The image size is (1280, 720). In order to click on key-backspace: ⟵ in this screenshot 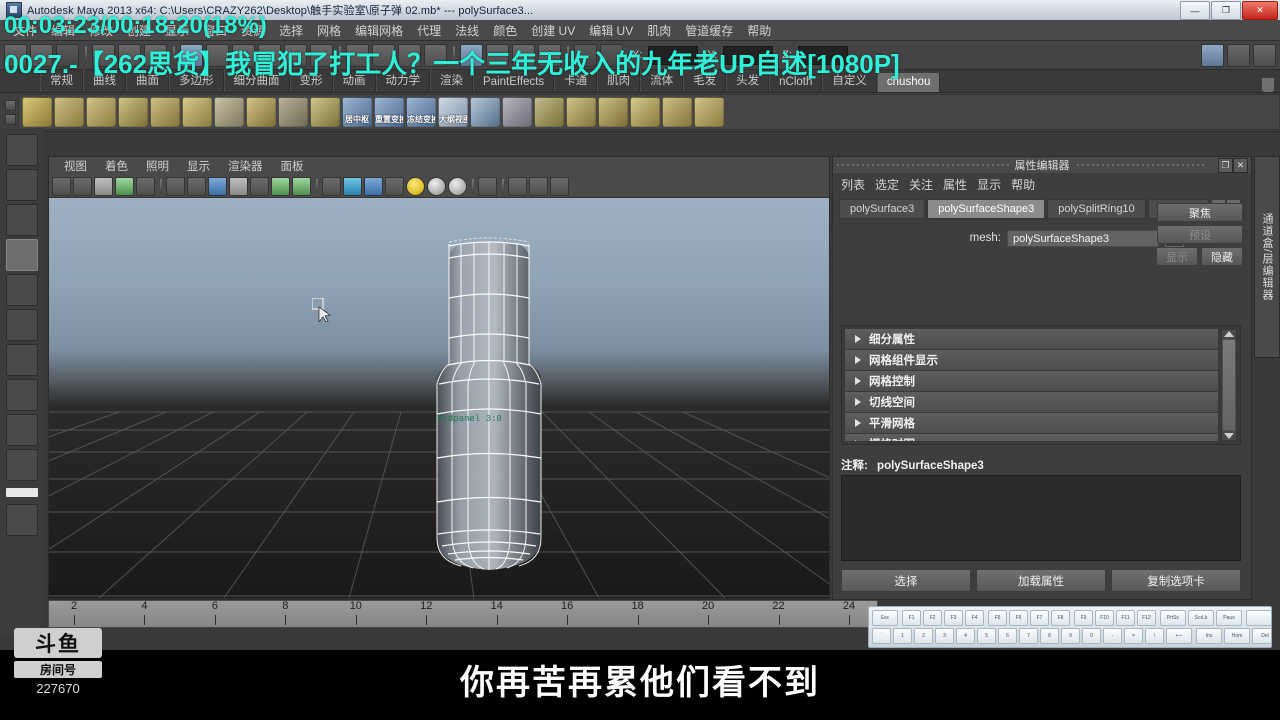, I will do `click(1179, 636)`.